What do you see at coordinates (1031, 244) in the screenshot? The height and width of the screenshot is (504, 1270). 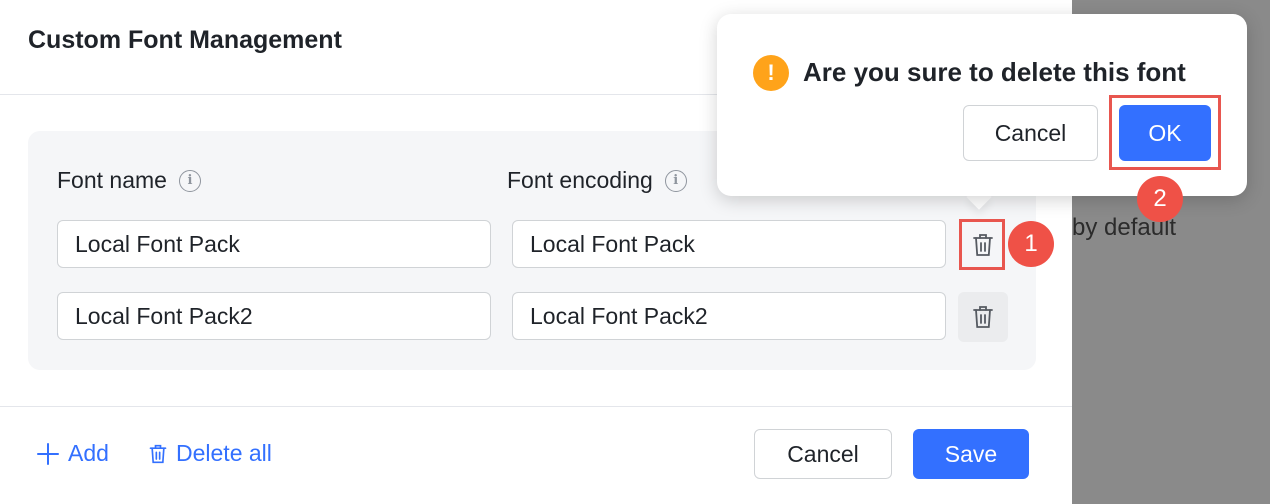 I see `annotation-step-1-badge: 1` at bounding box center [1031, 244].